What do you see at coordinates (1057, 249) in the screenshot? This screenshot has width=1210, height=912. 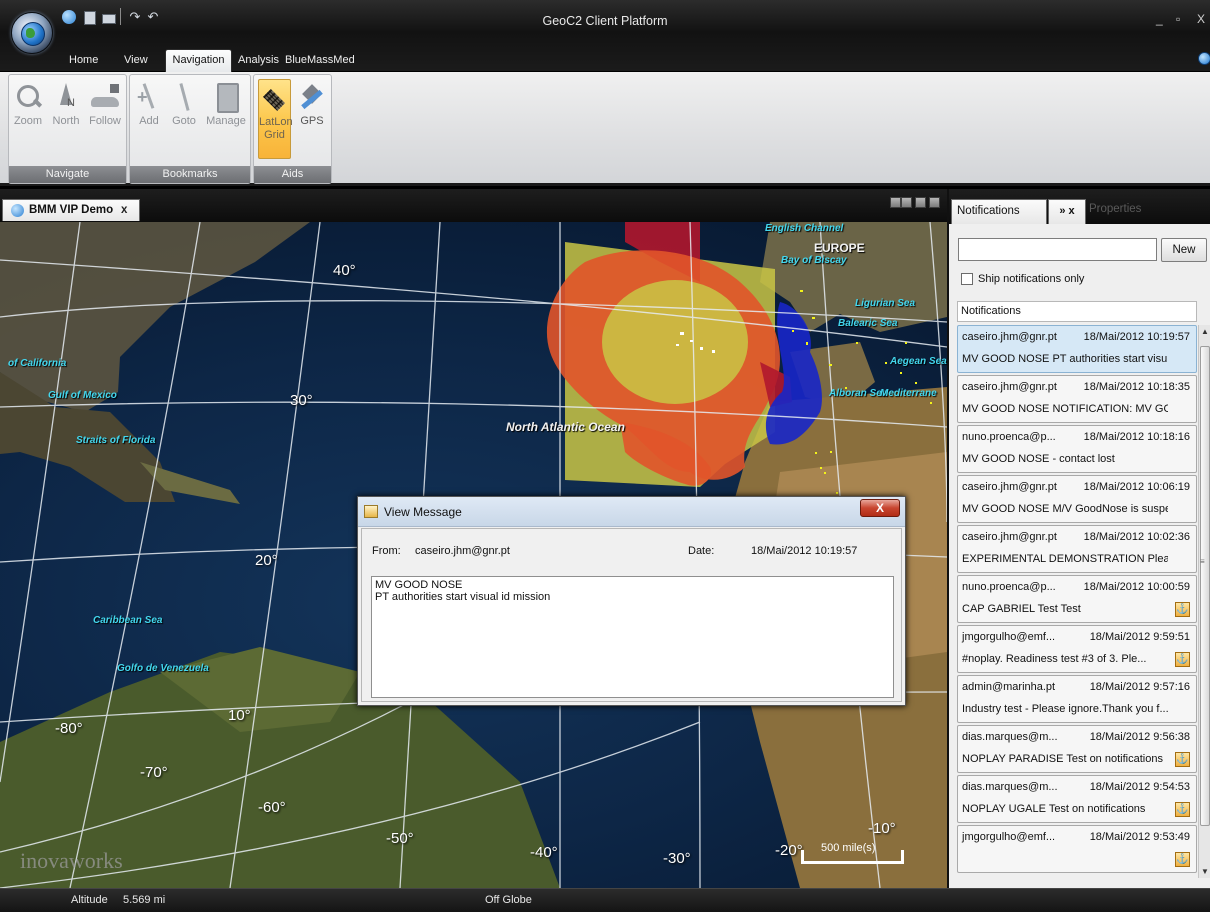 I see `notification-search-input` at bounding box center [1057, 249].